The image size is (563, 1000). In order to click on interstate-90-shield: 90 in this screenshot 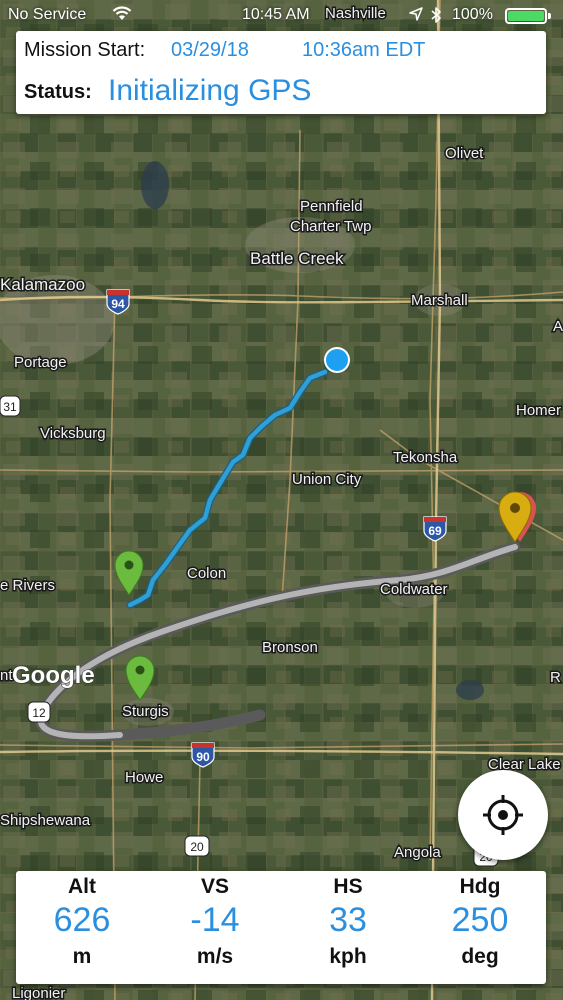, I will do `click(203, 755)`.